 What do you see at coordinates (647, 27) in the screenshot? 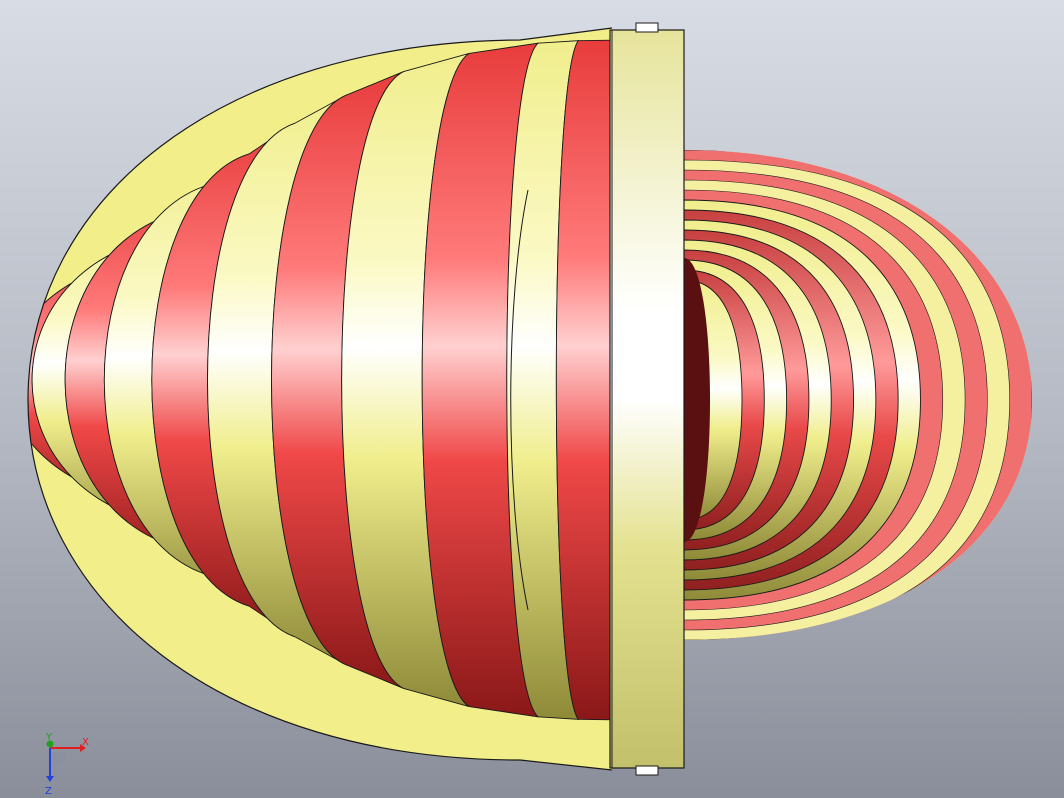
I see `pin-top` at bounding box center [647, 27].